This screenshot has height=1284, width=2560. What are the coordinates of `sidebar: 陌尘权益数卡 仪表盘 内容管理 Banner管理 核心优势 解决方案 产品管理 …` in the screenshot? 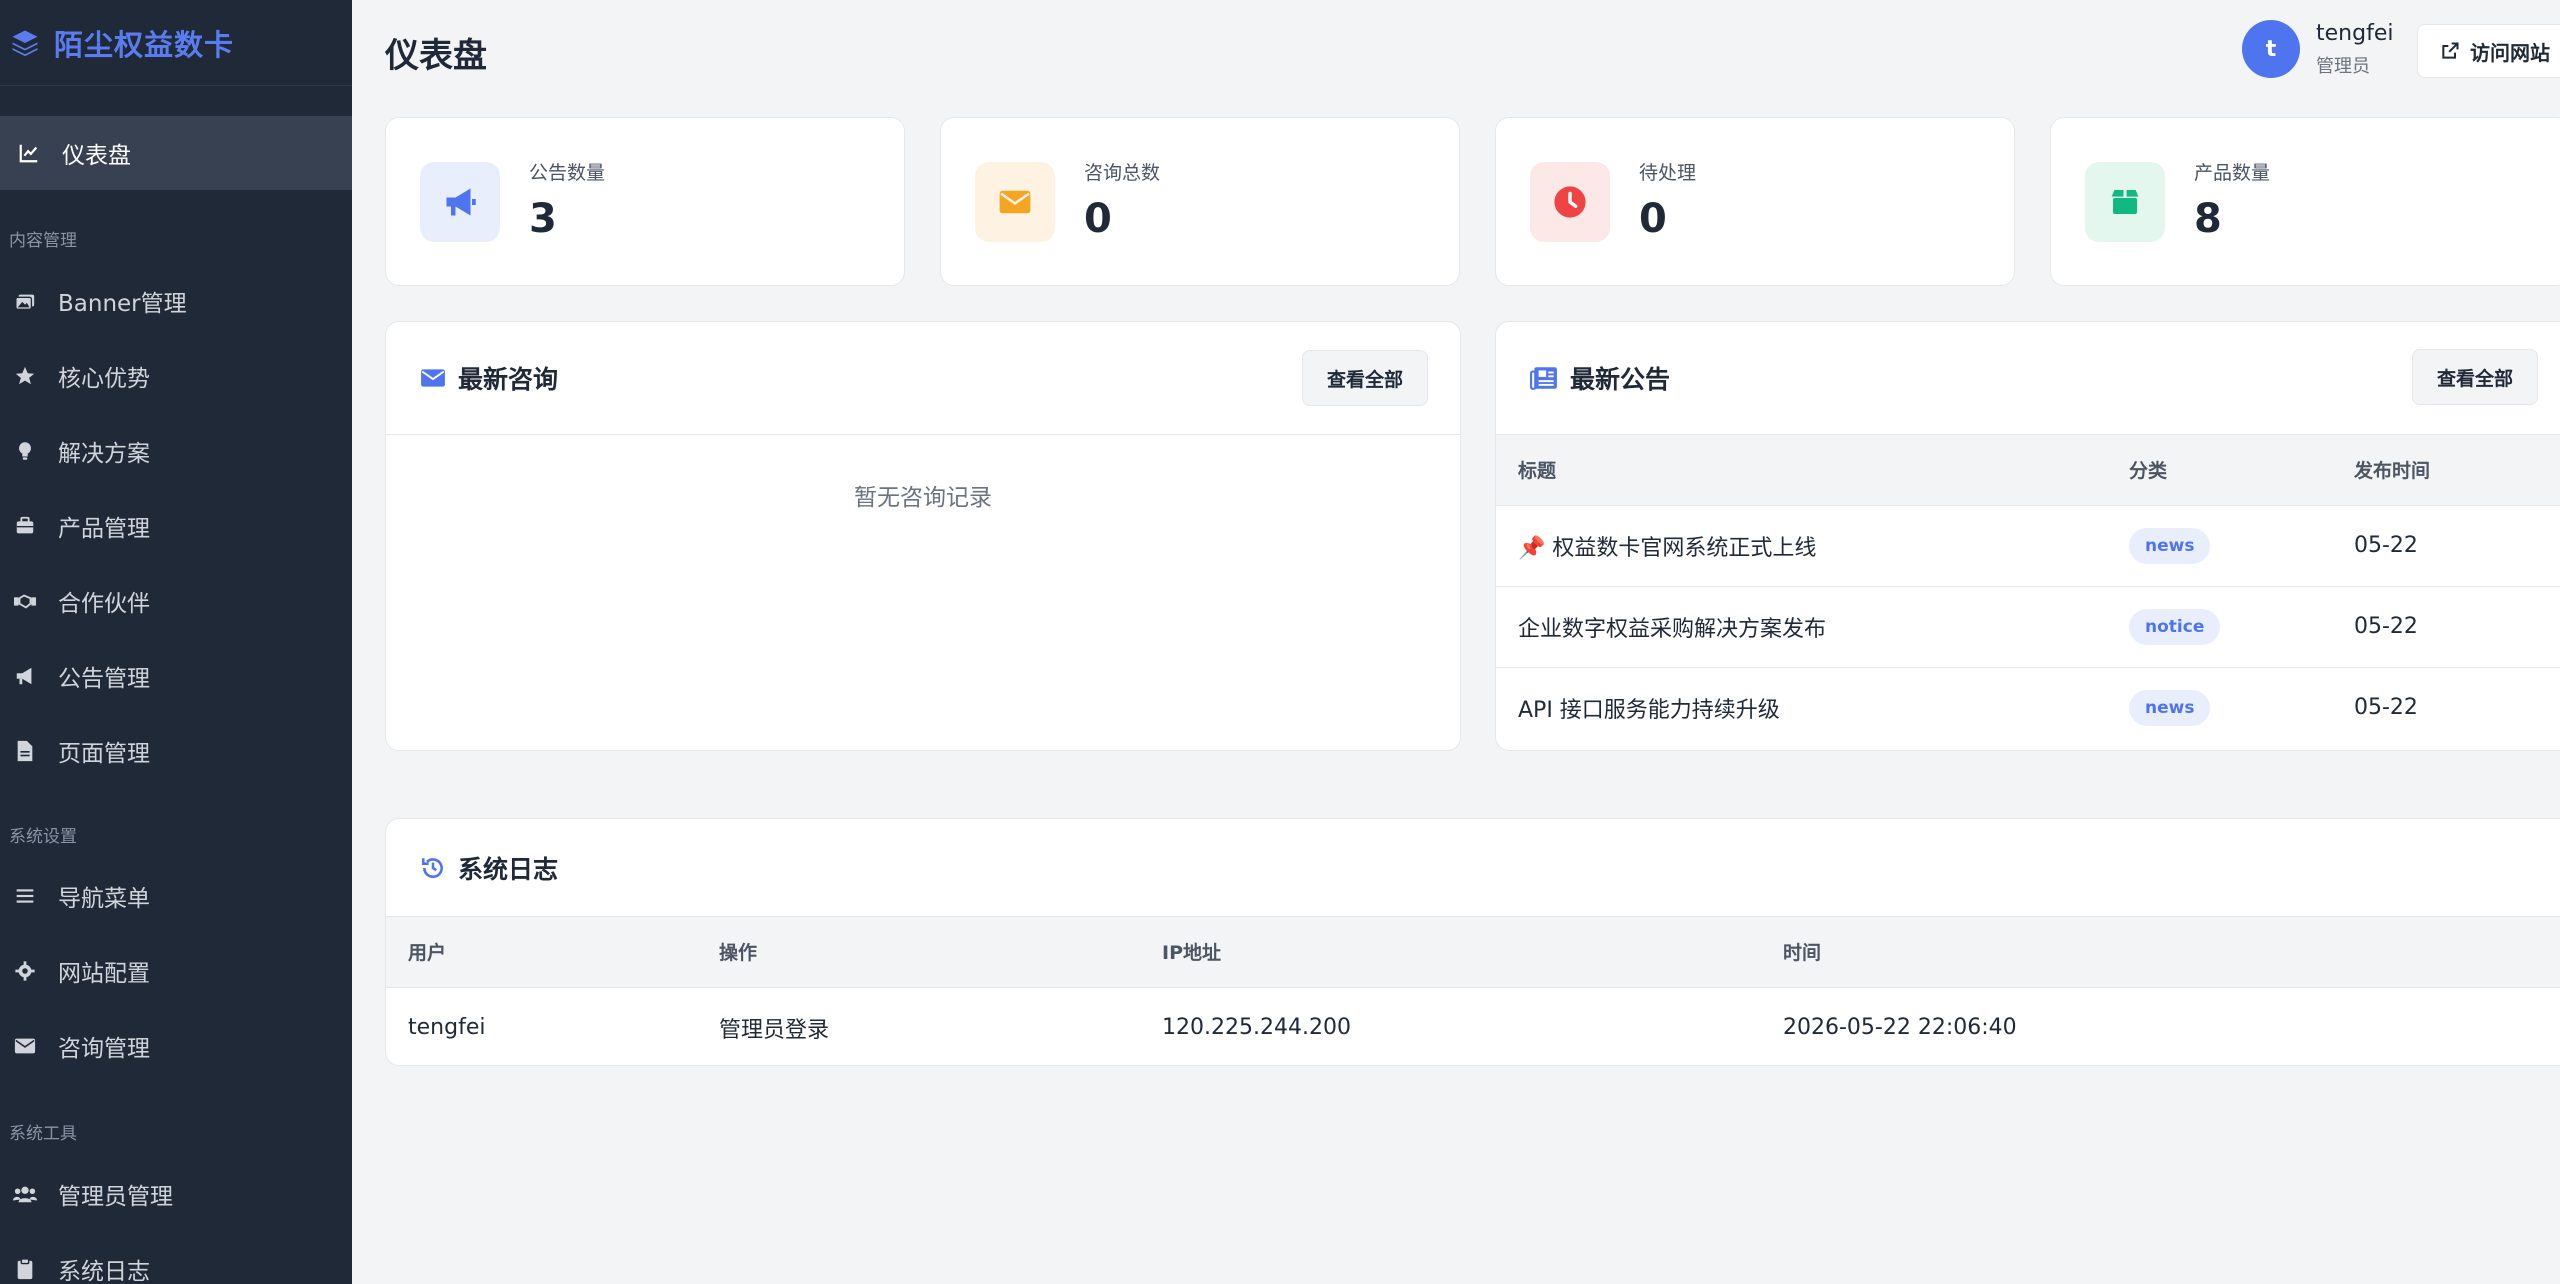 It's located at (176, 642).